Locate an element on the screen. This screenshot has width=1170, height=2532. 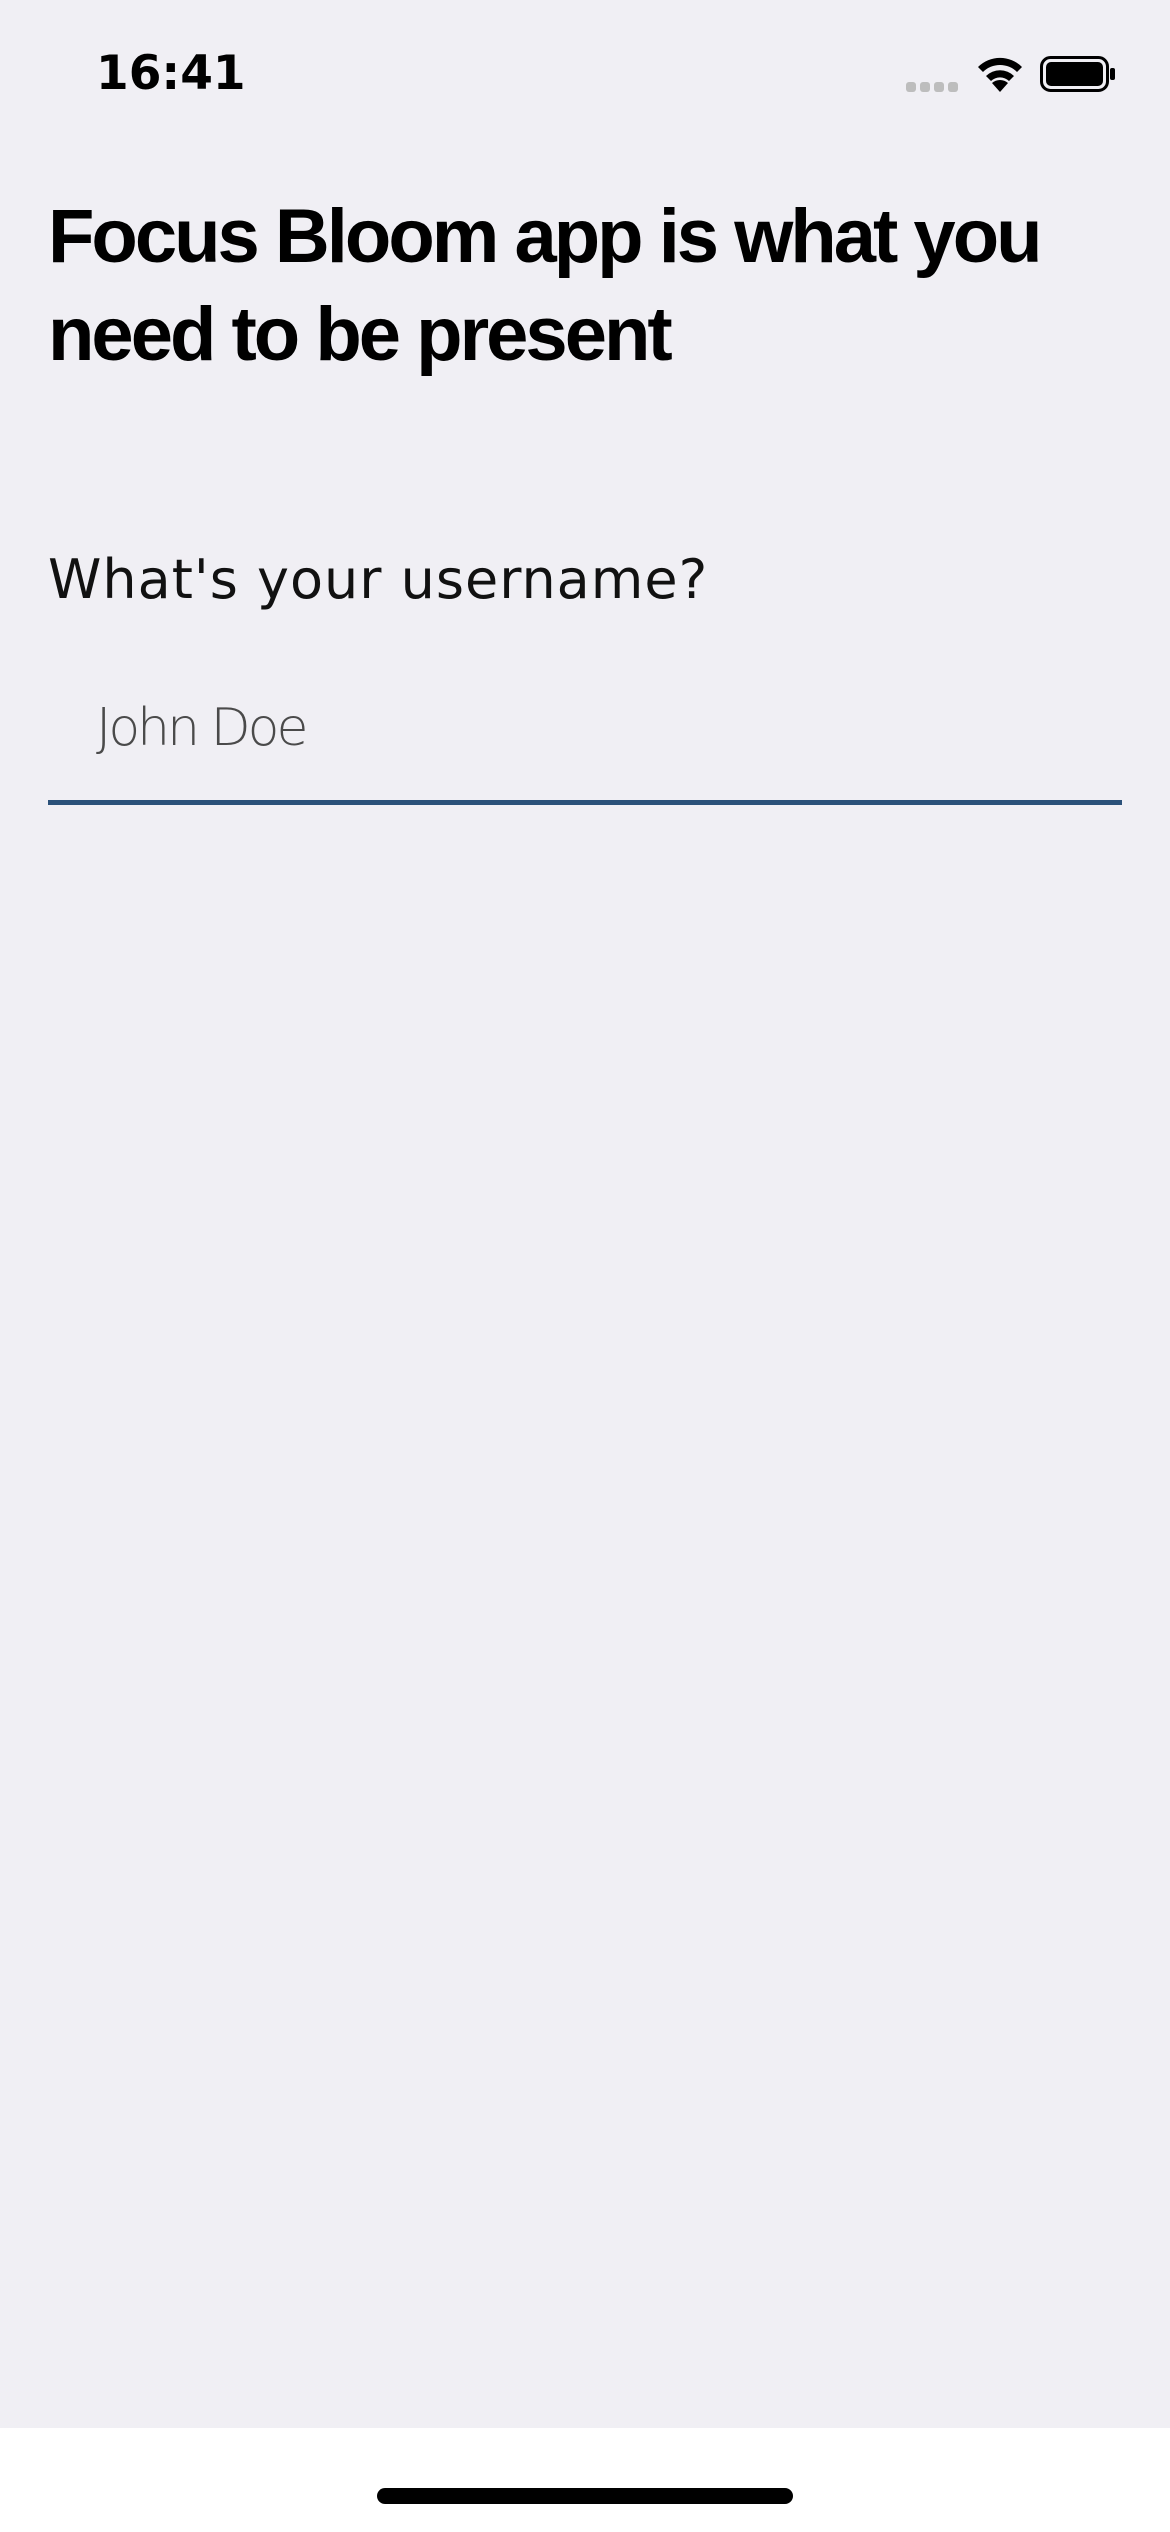
status-bar: 16:41 is located at coordinates (585, 70).